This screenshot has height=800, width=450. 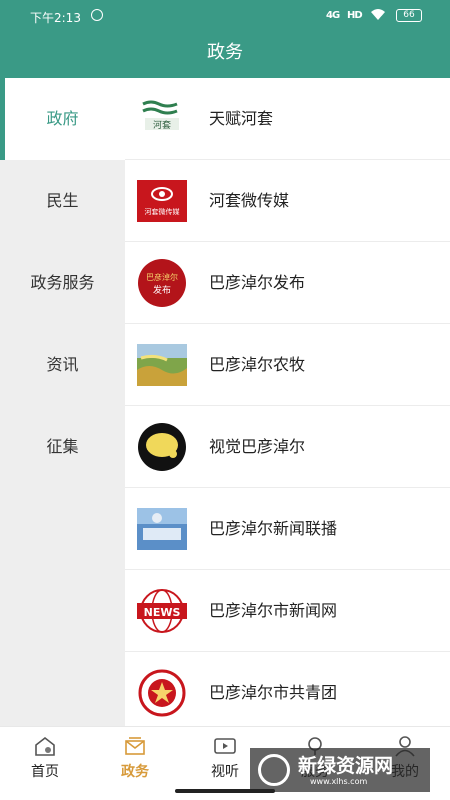 I want to click on list-item: 巴彦淖尔农牧, so click(x=287, y=365).